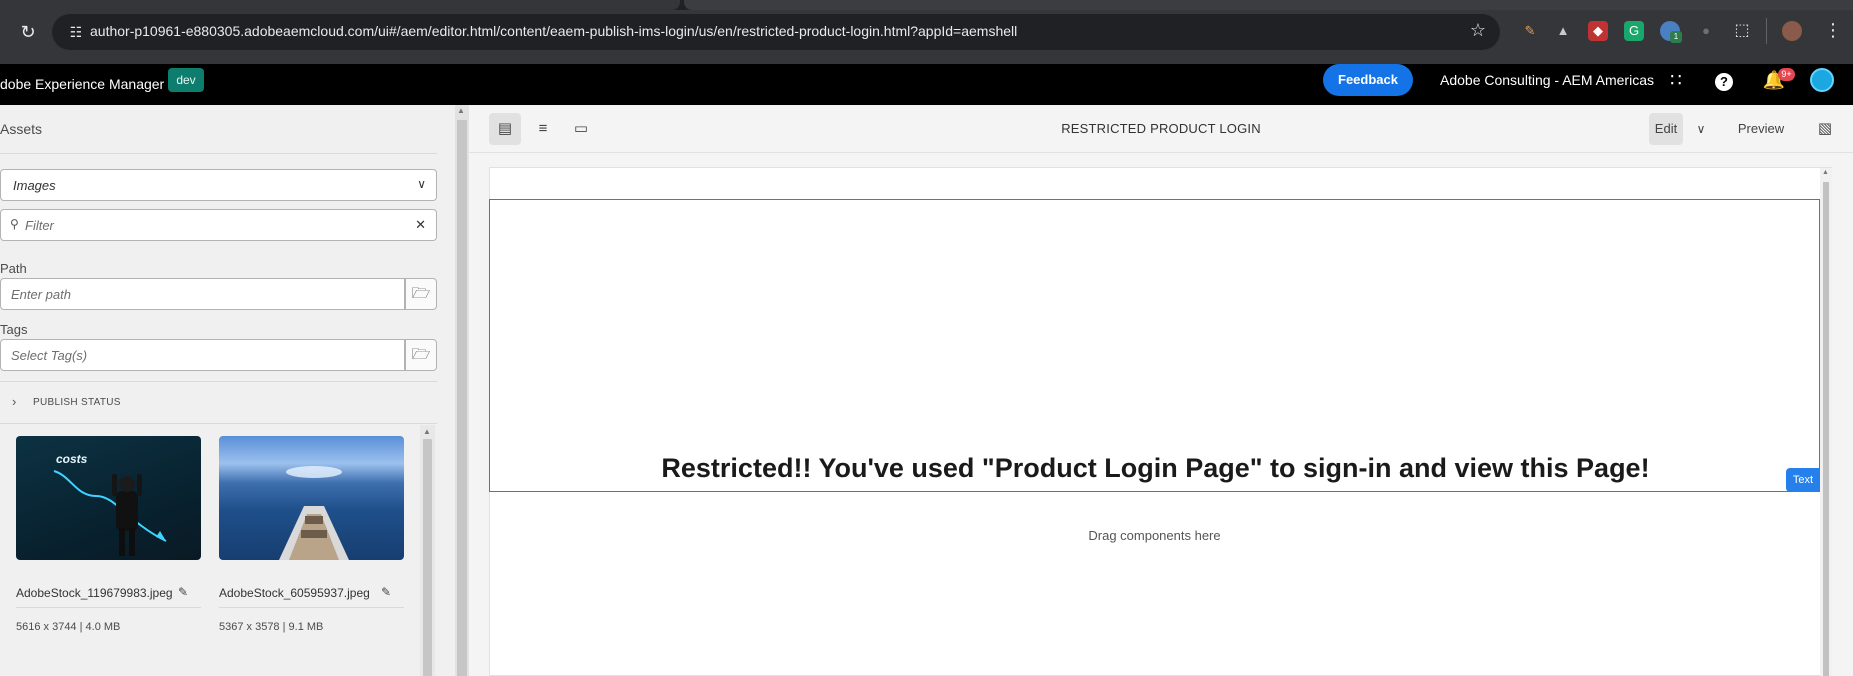 The height and width of the screenshot is (676, 1853). I want to click on asset-name: AdobeStock_60595937.jpeg, so click(294, 593).